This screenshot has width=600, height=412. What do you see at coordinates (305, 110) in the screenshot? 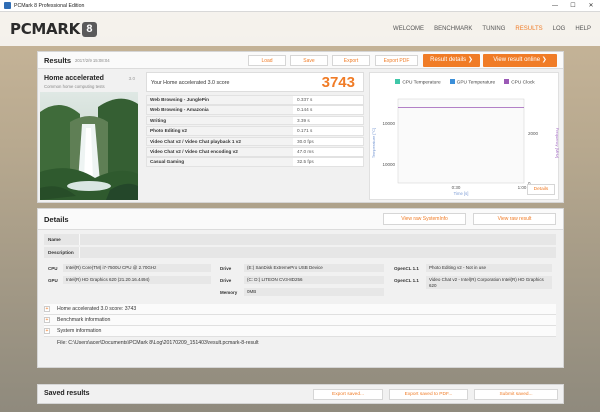
I see `subscore-value: 0.144 s` at bounding box center [305, 110].